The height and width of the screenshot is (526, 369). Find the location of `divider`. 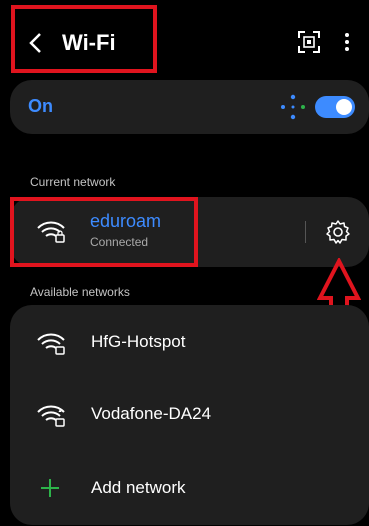

divider is located at coordinates (305, 232).